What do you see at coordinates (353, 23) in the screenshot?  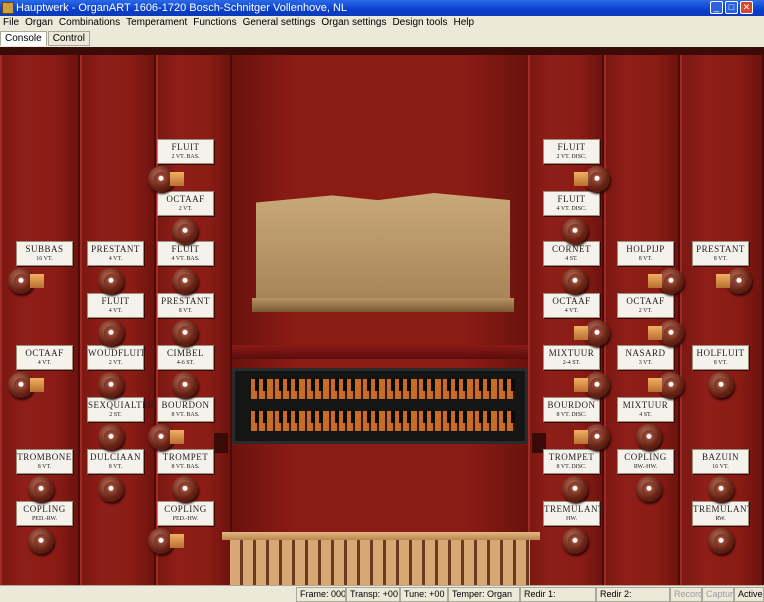 I see `menu-organ-settings: Organ settings` at bounding box center [353, 23].